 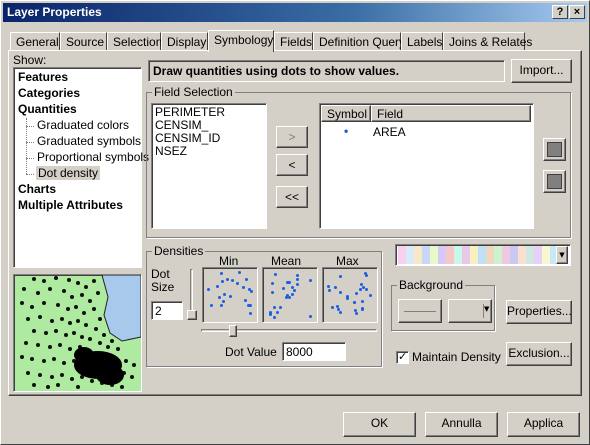 What do you see at coordinates (77, 333) in the screenshot?
I see `preview-map` at bounding box center [77, 333].